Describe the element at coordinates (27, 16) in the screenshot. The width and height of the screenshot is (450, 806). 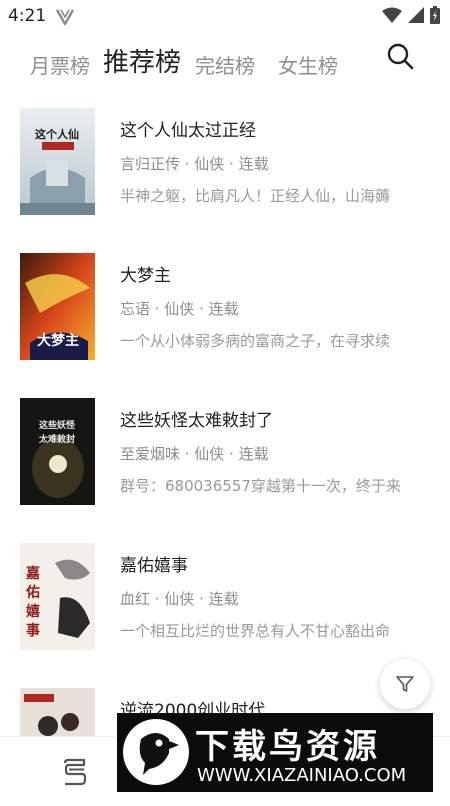
I see `status-time: 4:21` at that location.